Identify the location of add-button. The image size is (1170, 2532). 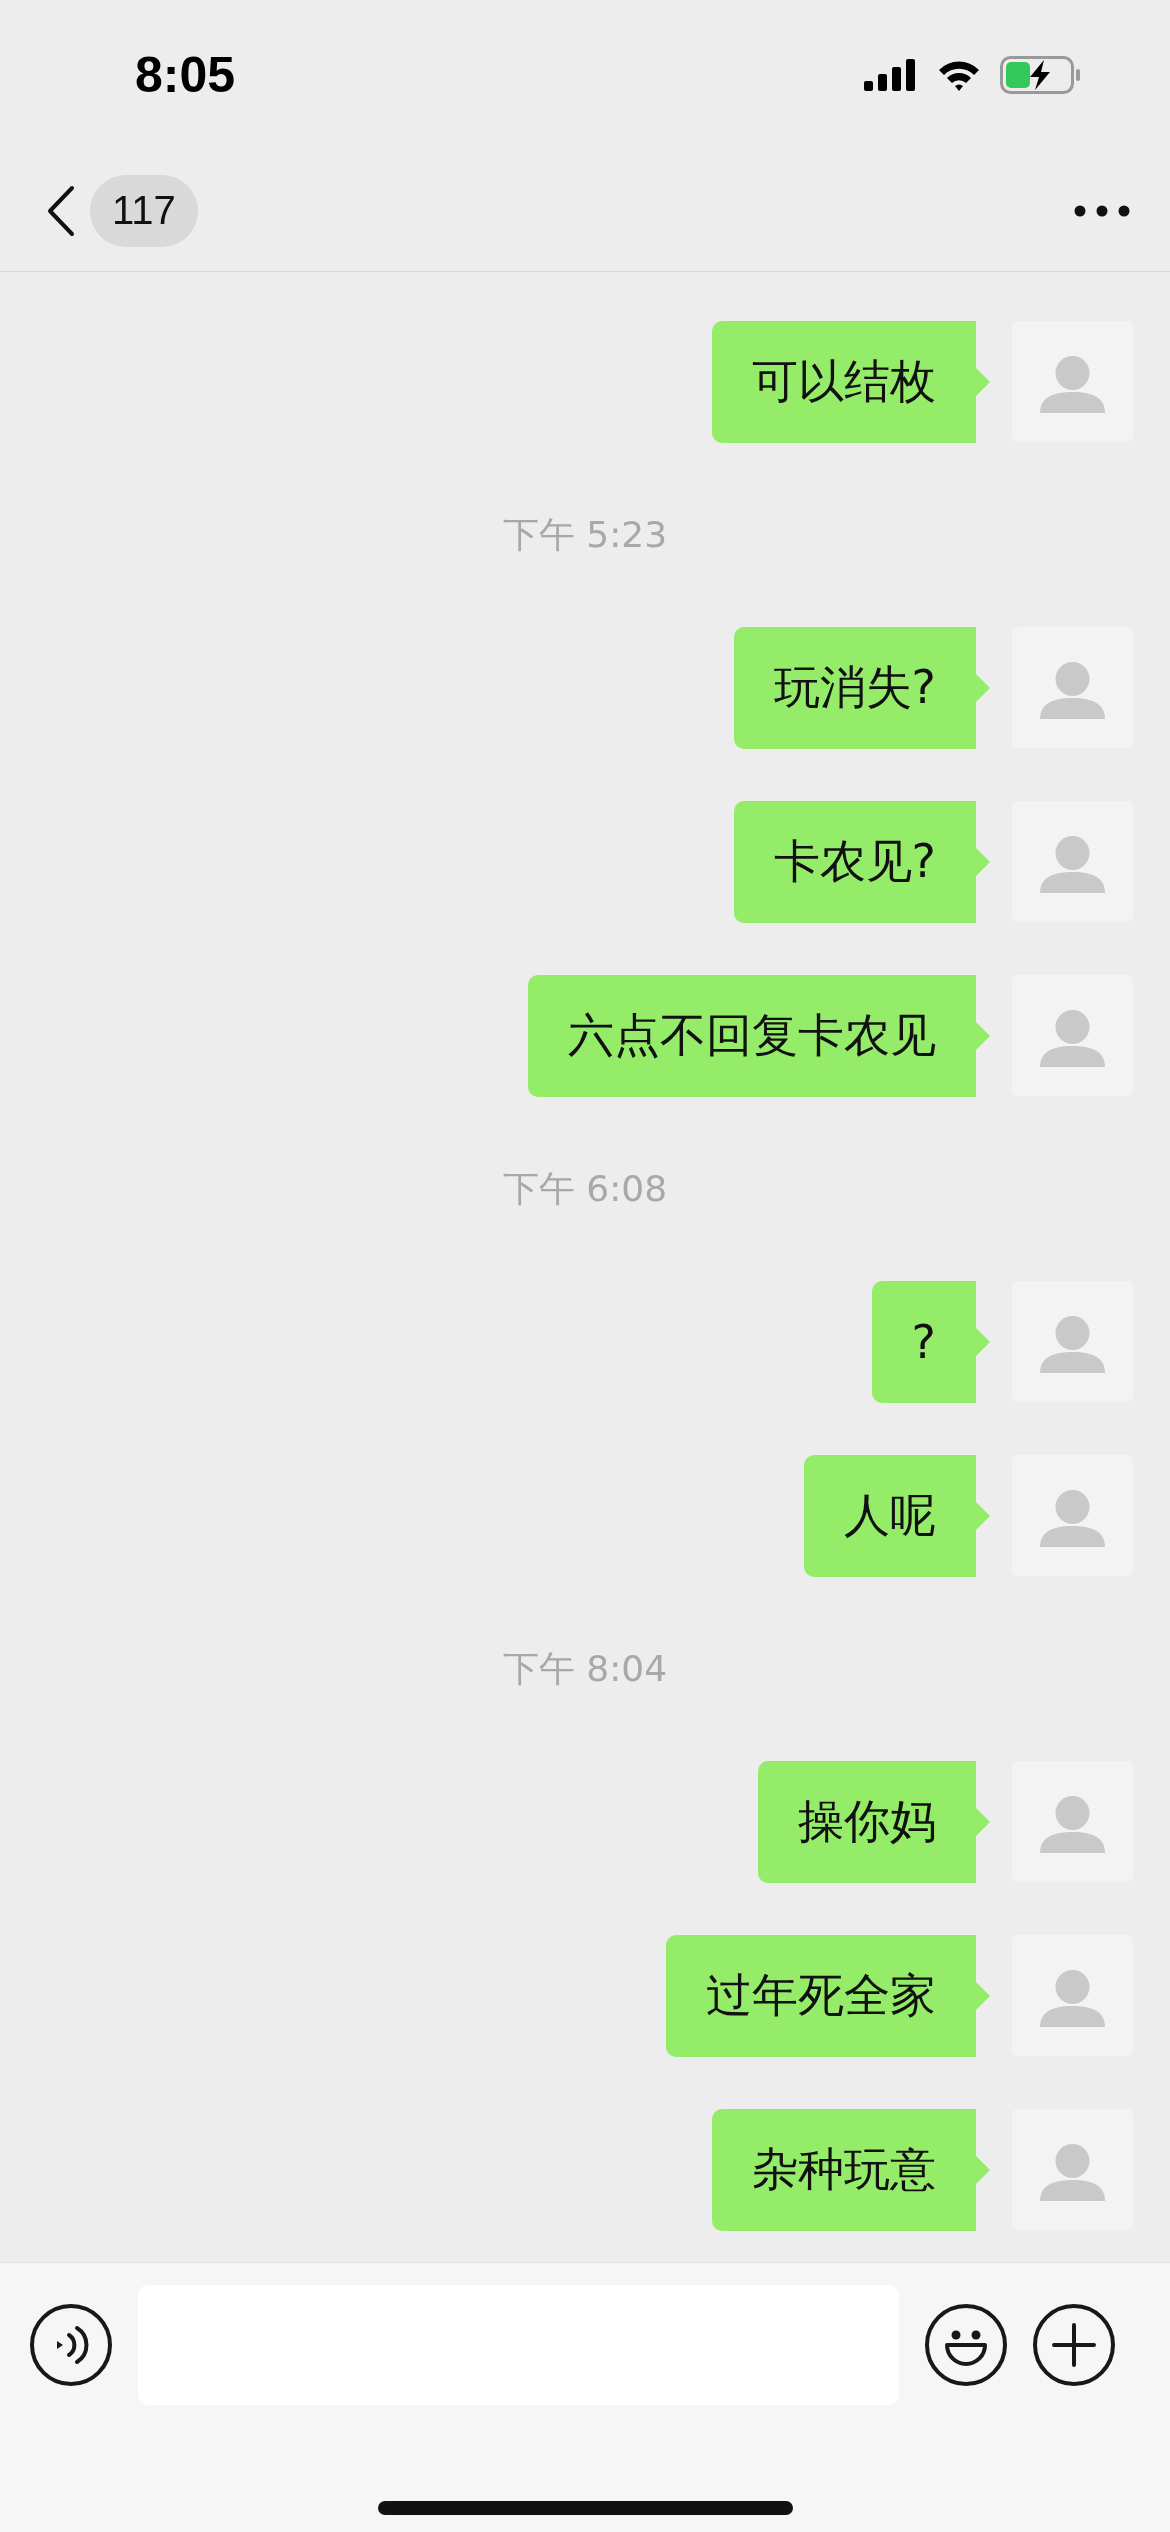
(1074, 2345).